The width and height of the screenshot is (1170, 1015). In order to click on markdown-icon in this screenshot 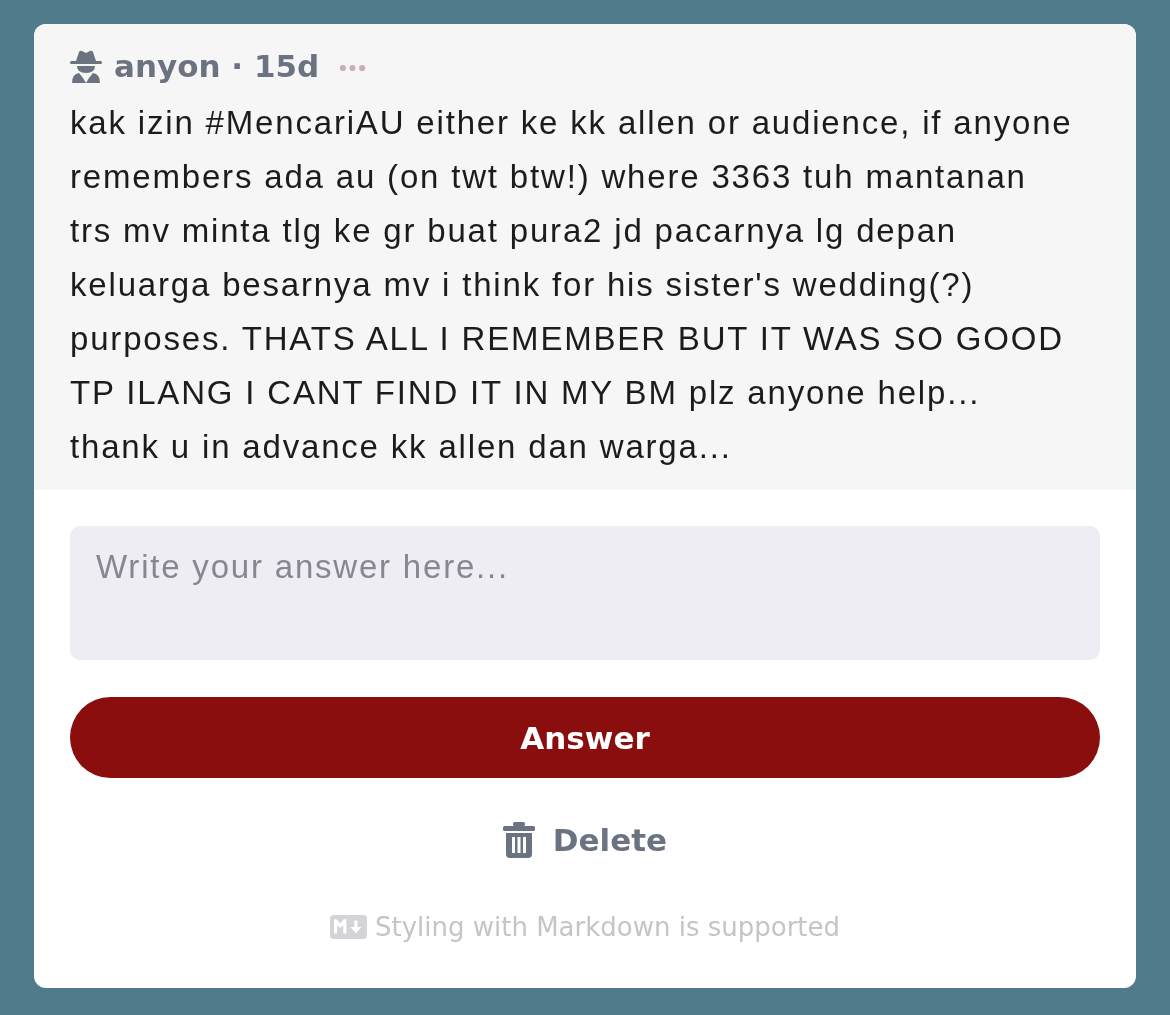, I will do `click(348, 927)`.